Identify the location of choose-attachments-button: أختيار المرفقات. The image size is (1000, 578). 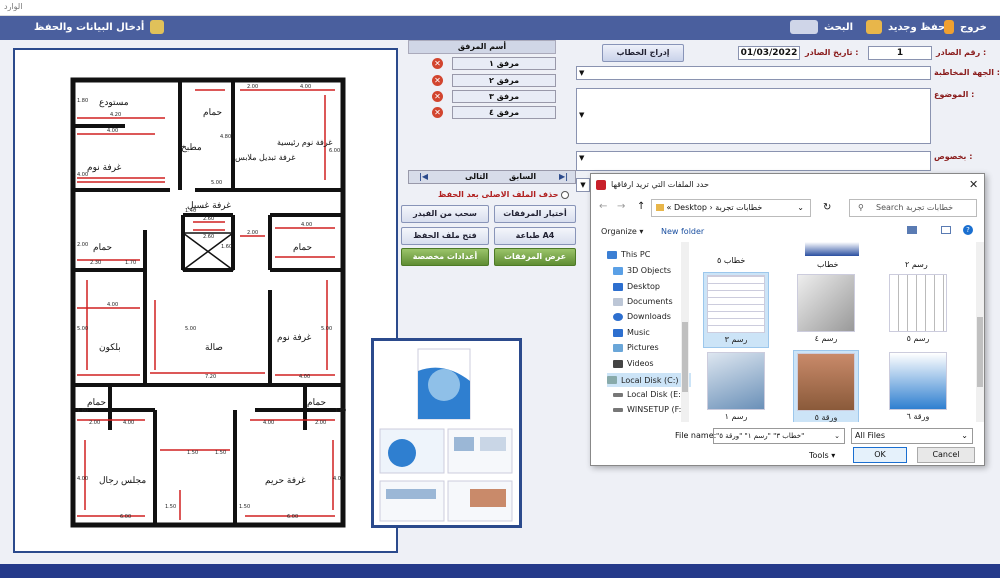
(535, 214).